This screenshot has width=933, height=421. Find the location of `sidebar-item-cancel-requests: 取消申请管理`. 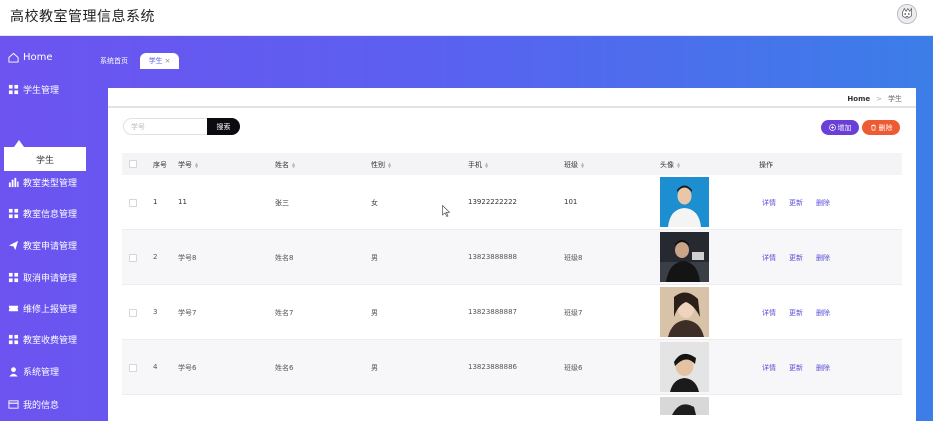

sidebar-item-cancel-requests: 取消申请管理 is located at coordinates (42, 277).